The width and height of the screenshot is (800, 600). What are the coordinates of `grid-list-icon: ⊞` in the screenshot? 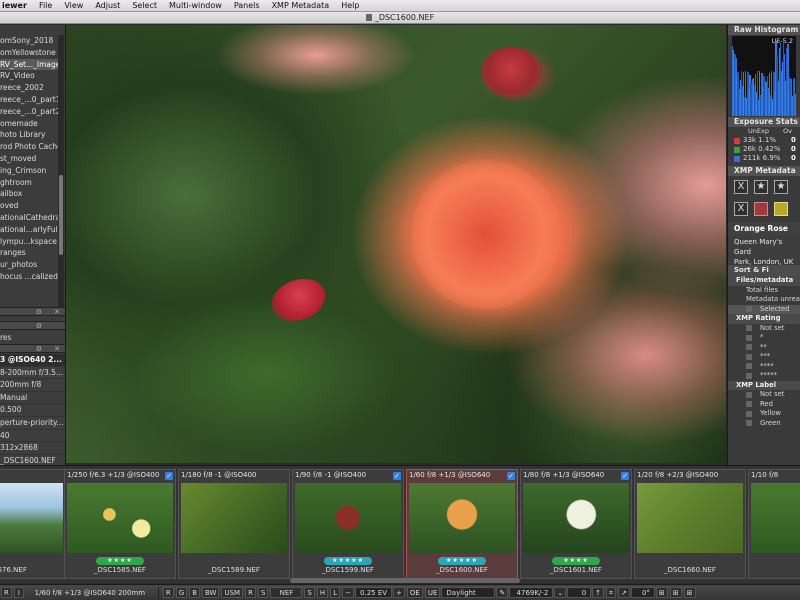 It's located at (689, 592).